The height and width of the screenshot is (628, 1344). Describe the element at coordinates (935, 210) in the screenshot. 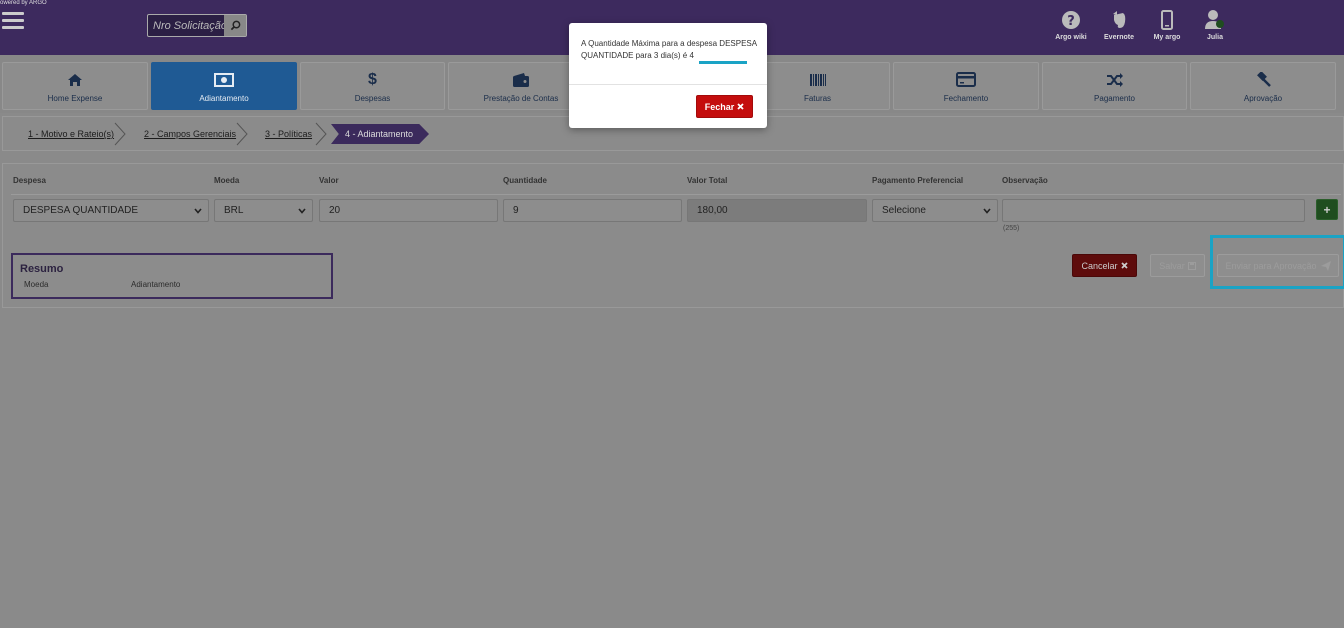

I see `pagamento-preferencial-select: Selecione` at that location.